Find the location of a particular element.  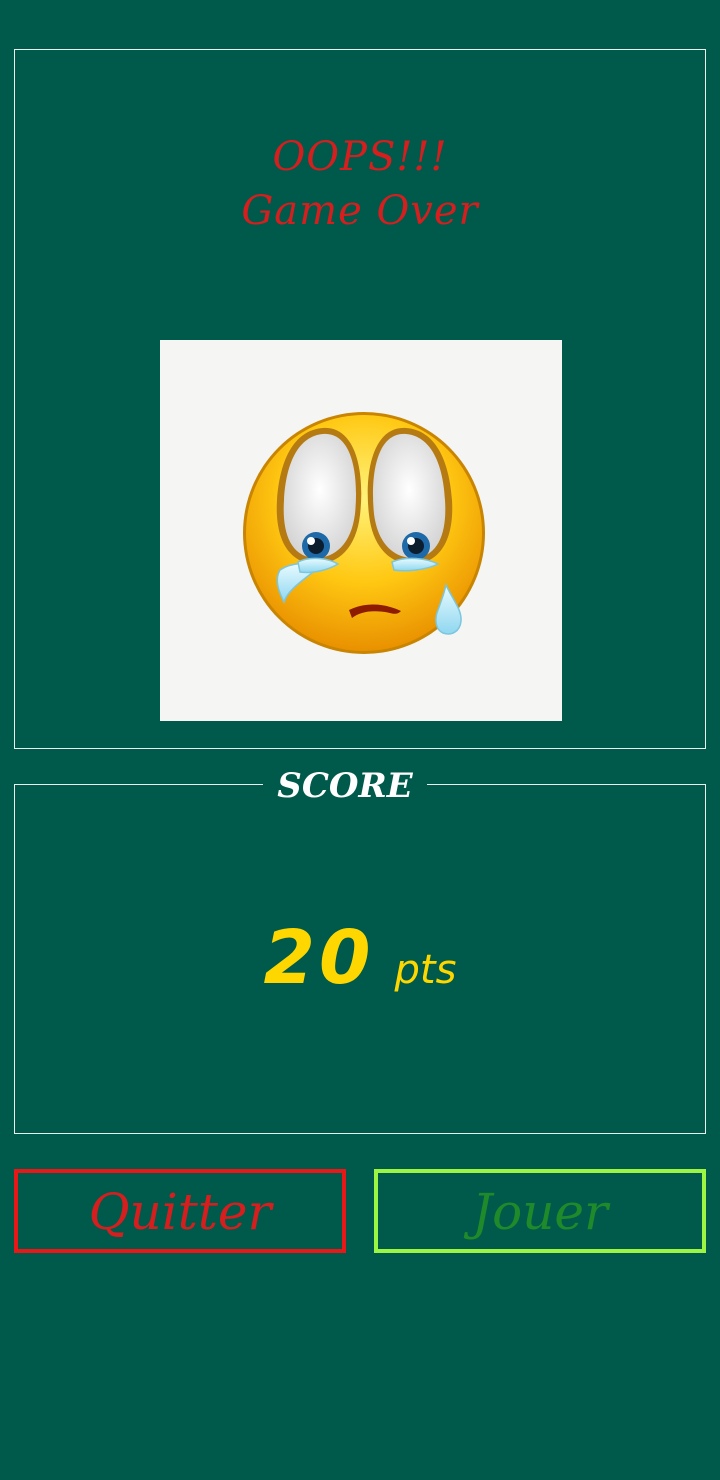

oops-title: OOPS!!! is located at coordinates (360, 157).